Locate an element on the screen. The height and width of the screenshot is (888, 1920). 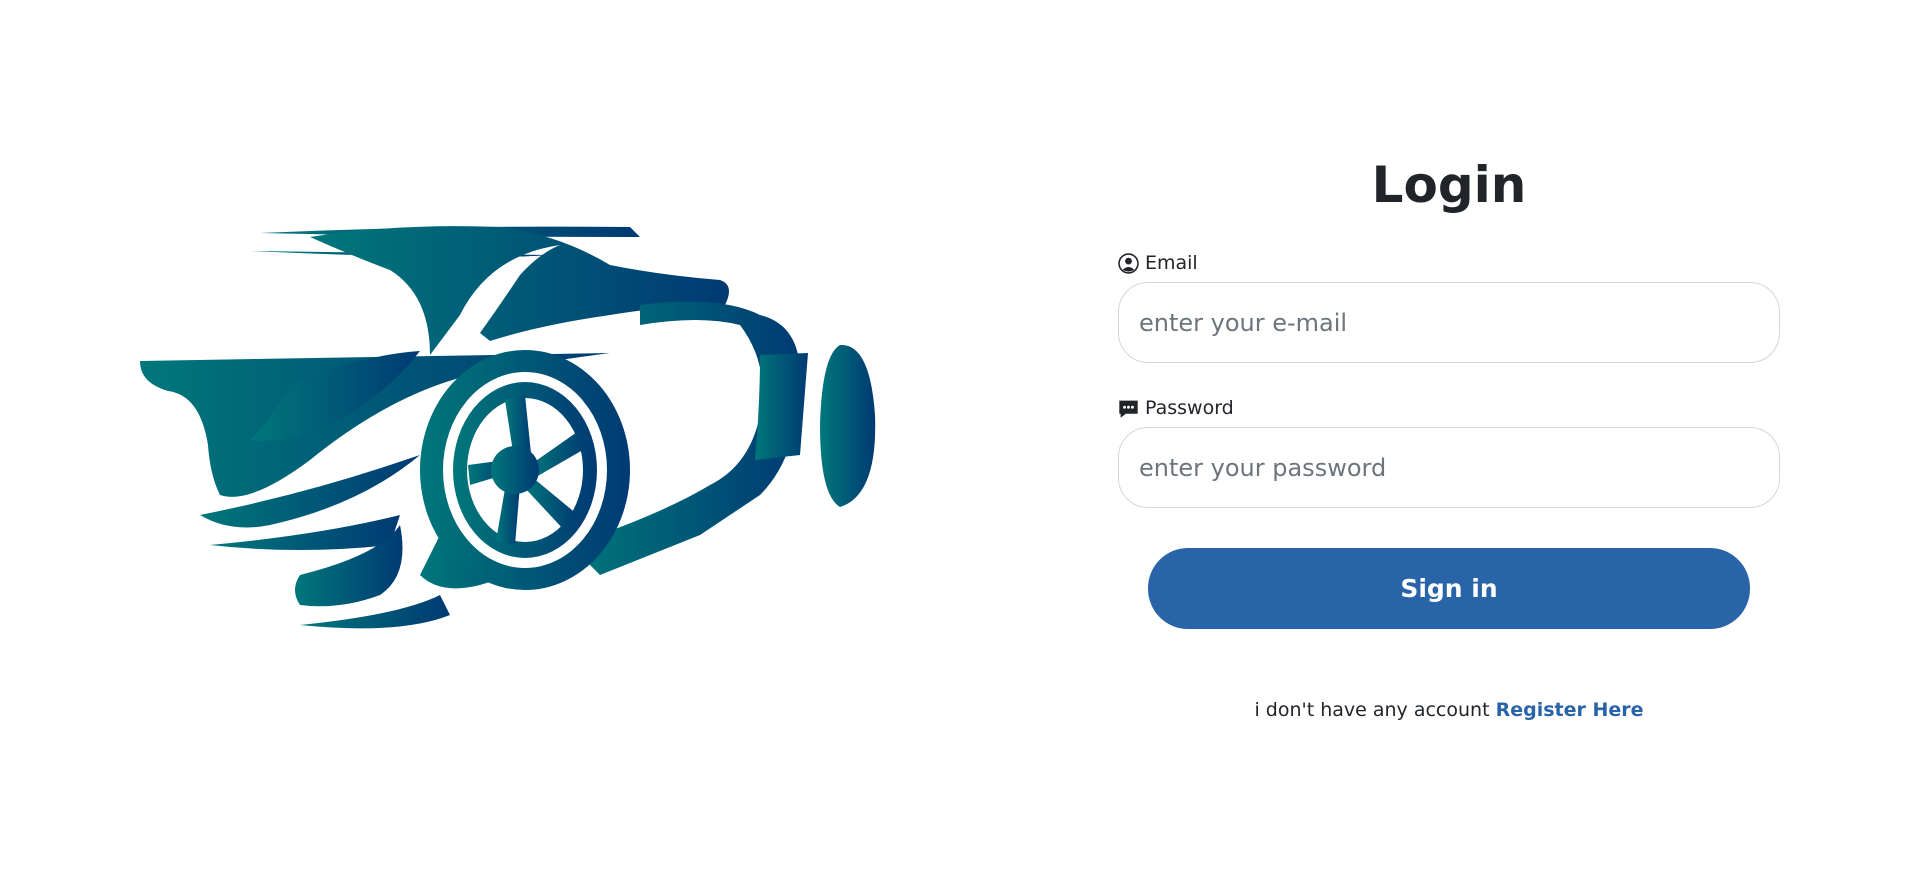
password-label: Password is located at coordinates (1189, 408).